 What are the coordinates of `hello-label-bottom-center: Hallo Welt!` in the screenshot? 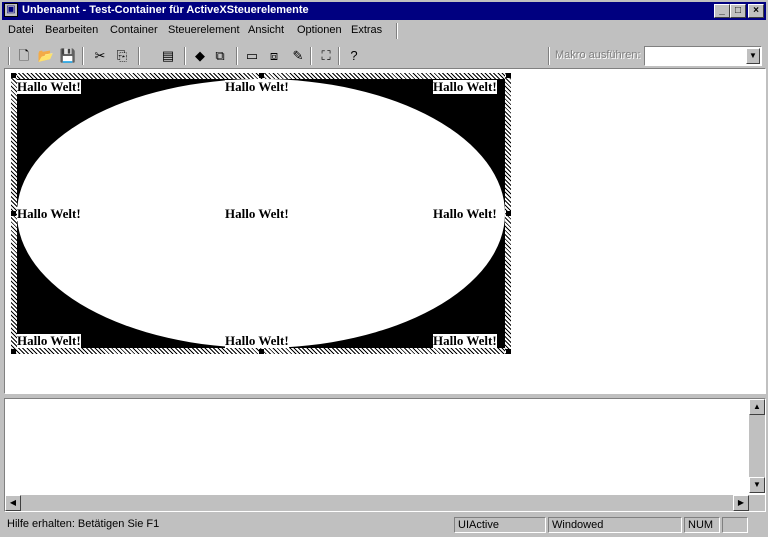 It's located at (257, 340).